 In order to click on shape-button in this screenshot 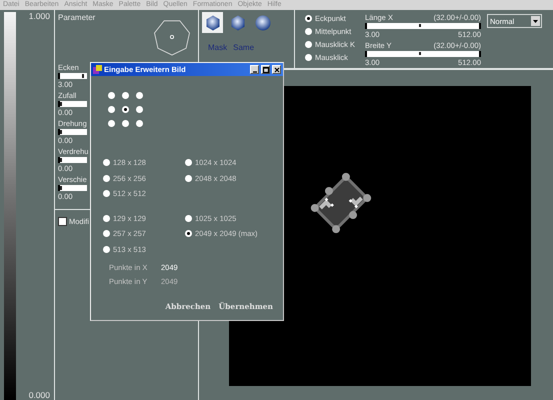, I will do `click(212, 22)`.